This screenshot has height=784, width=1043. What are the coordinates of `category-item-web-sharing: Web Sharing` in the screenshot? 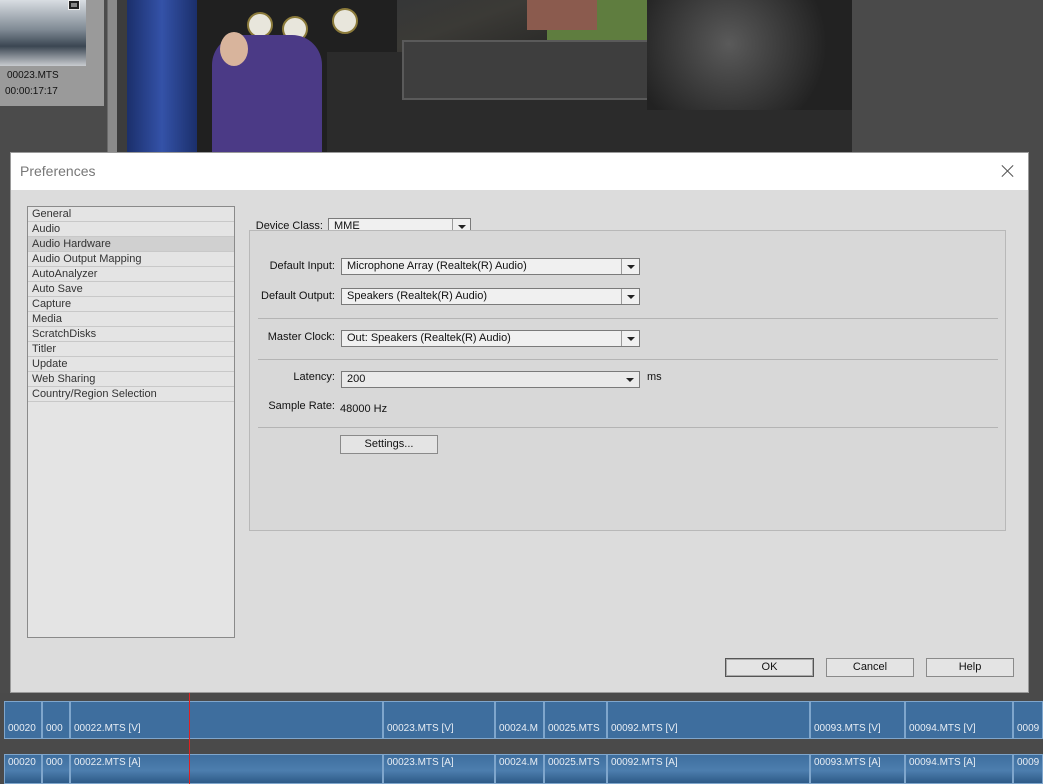 It's located at (131, 379).